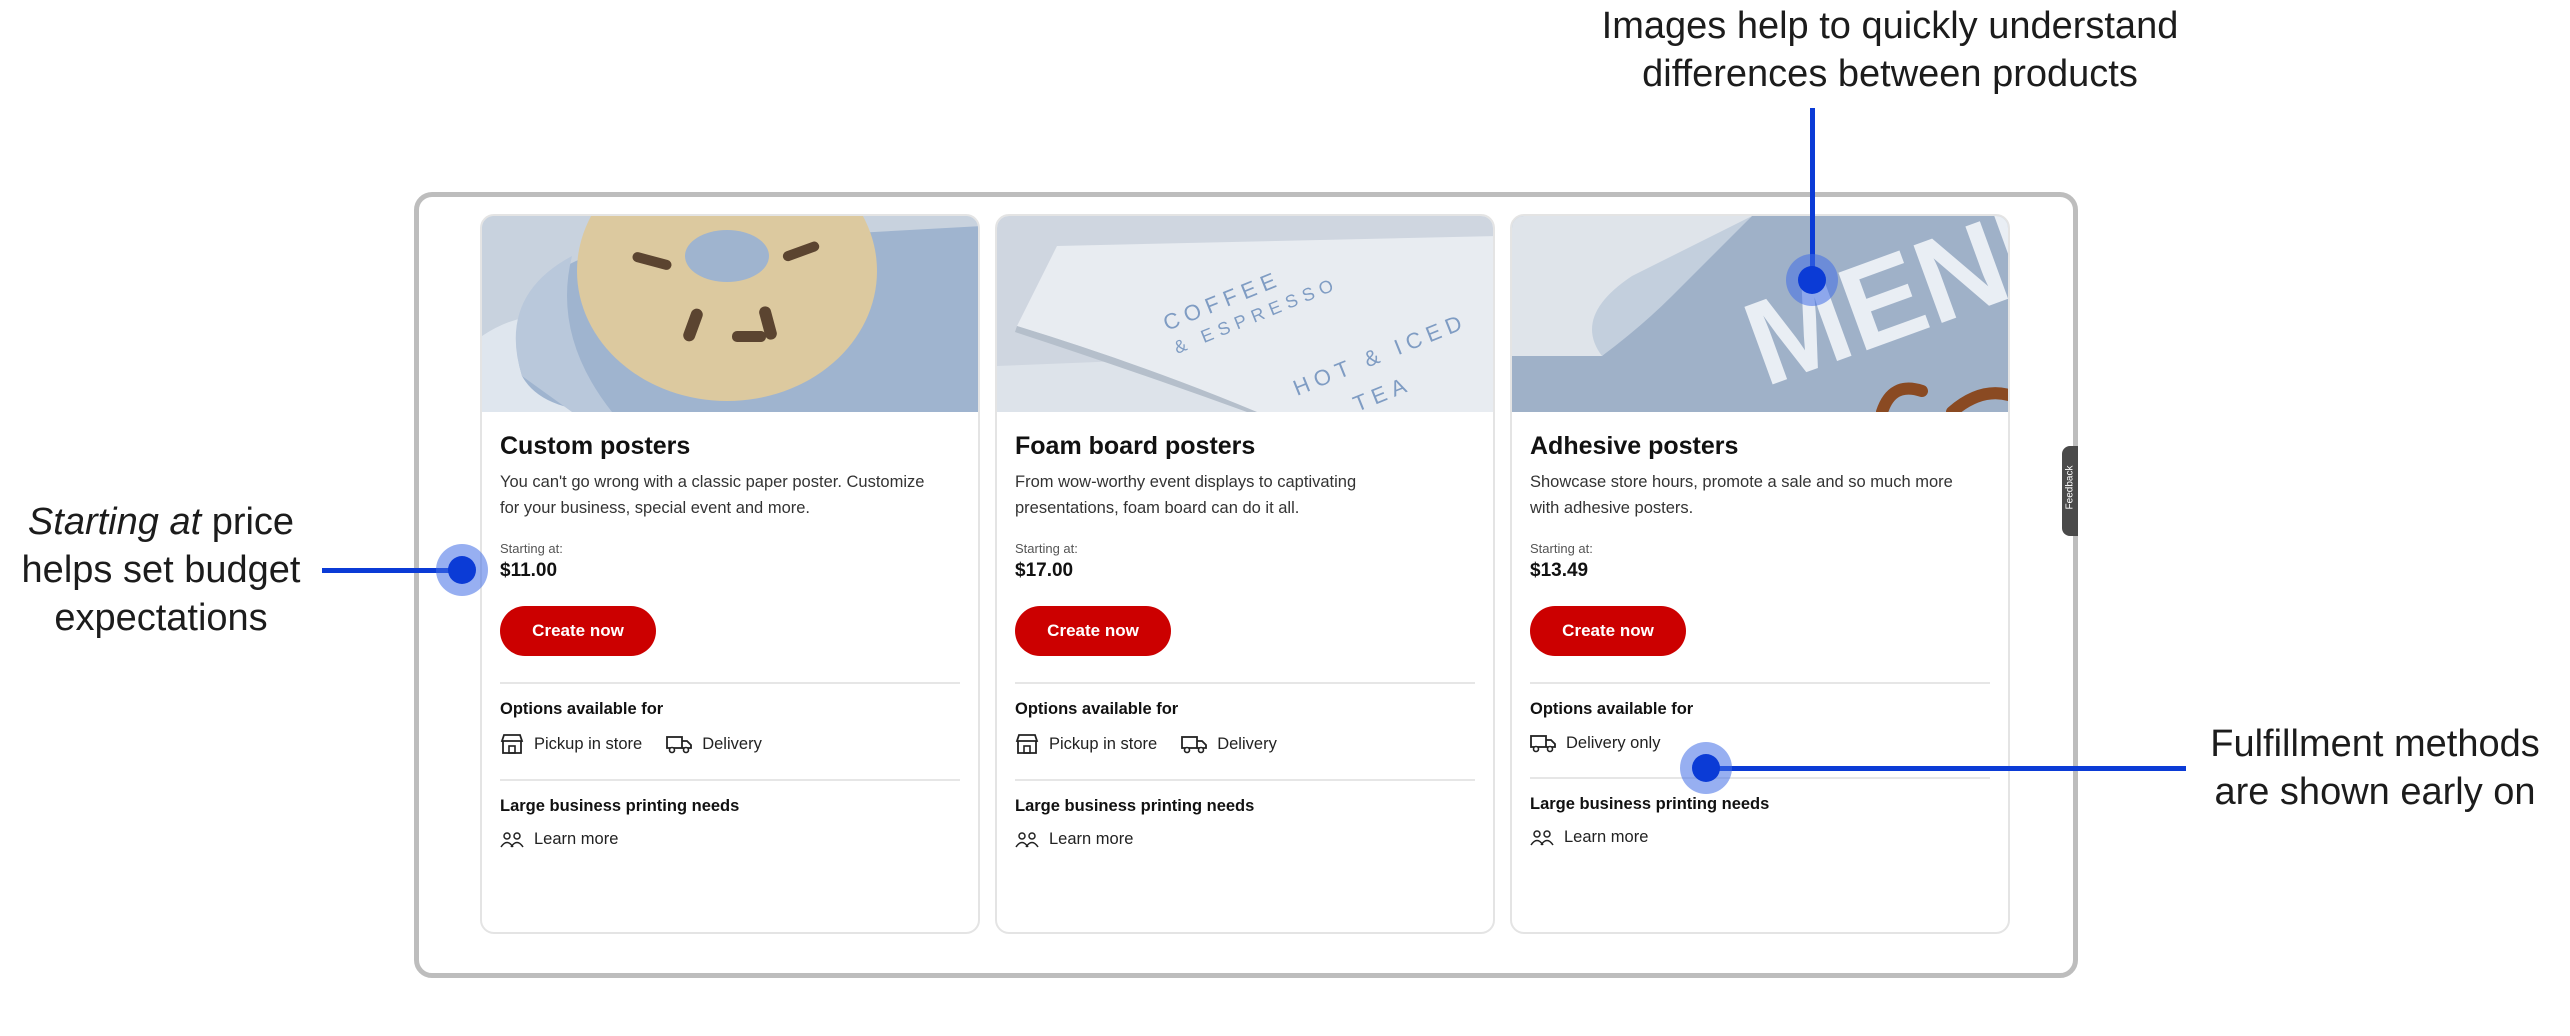 The height and width of the screenshot is (1036, 2570). I want to click on foam-board-illustration: COFFEE & ESPRESSO HOT & ICED TEA, so click(1245, 314).